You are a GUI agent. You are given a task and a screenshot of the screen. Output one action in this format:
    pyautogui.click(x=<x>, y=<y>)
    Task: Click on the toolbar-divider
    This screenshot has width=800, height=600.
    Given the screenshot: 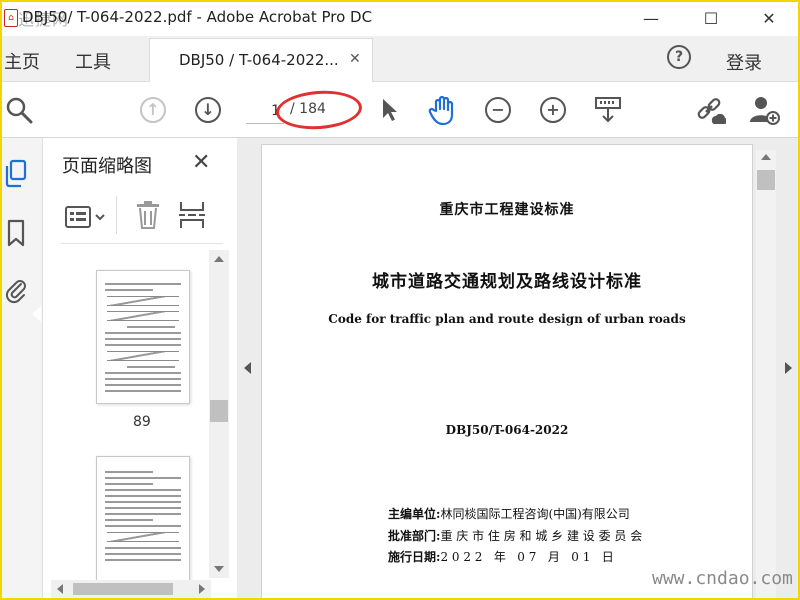 What is the action you would take?
    pyautogui.click(x=116, y=215)
    